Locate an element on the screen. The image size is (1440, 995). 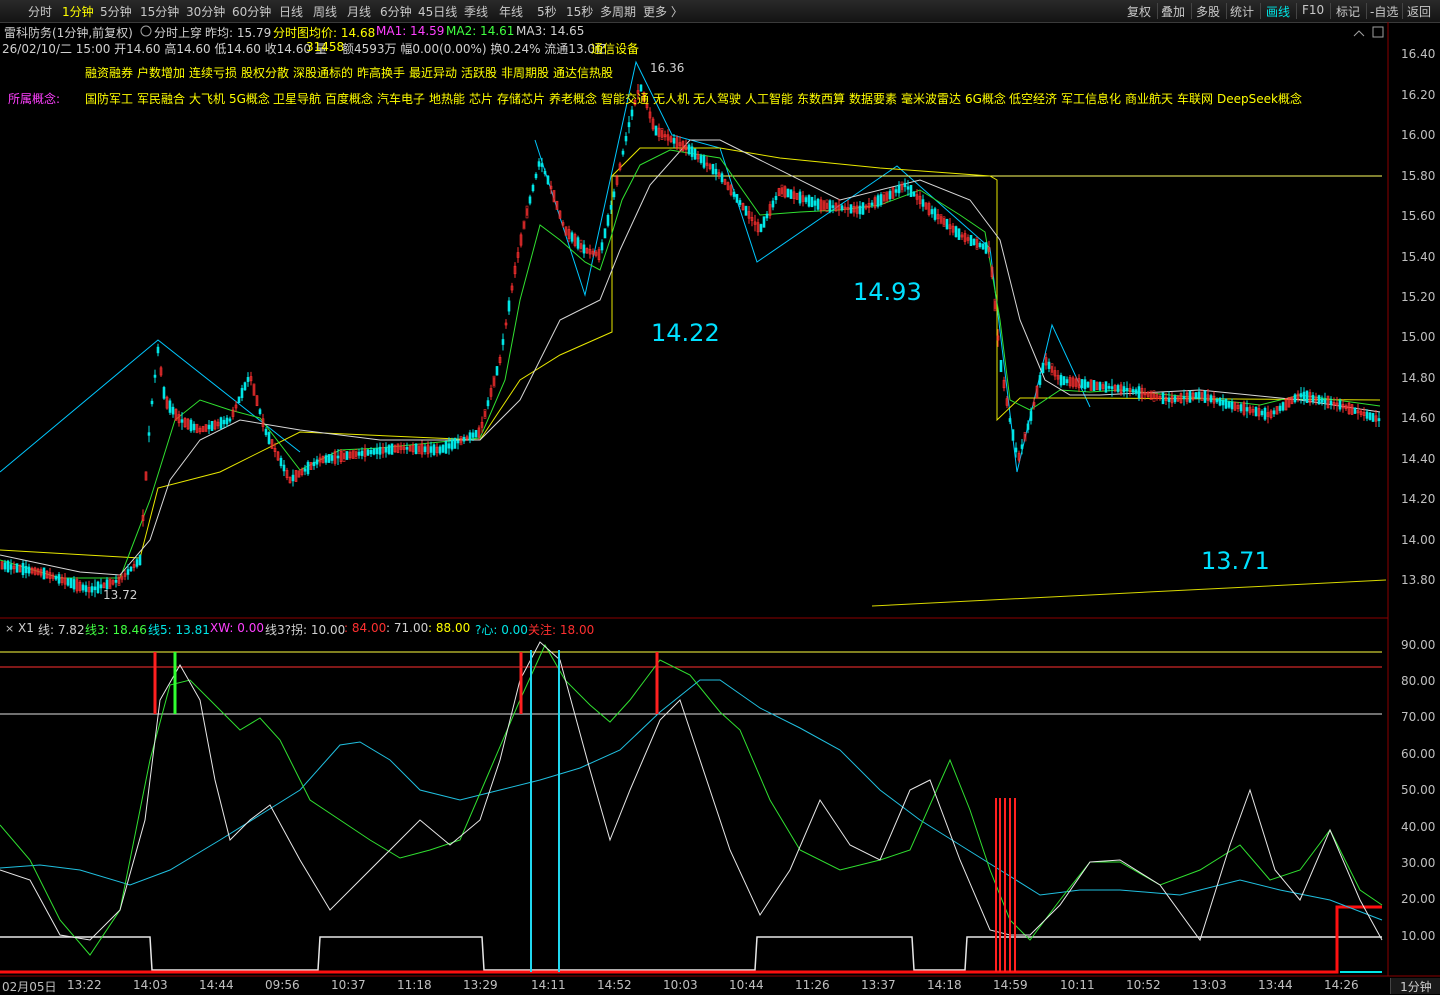
level-88-value: : 88.00 is located at coordinates (449, 628).